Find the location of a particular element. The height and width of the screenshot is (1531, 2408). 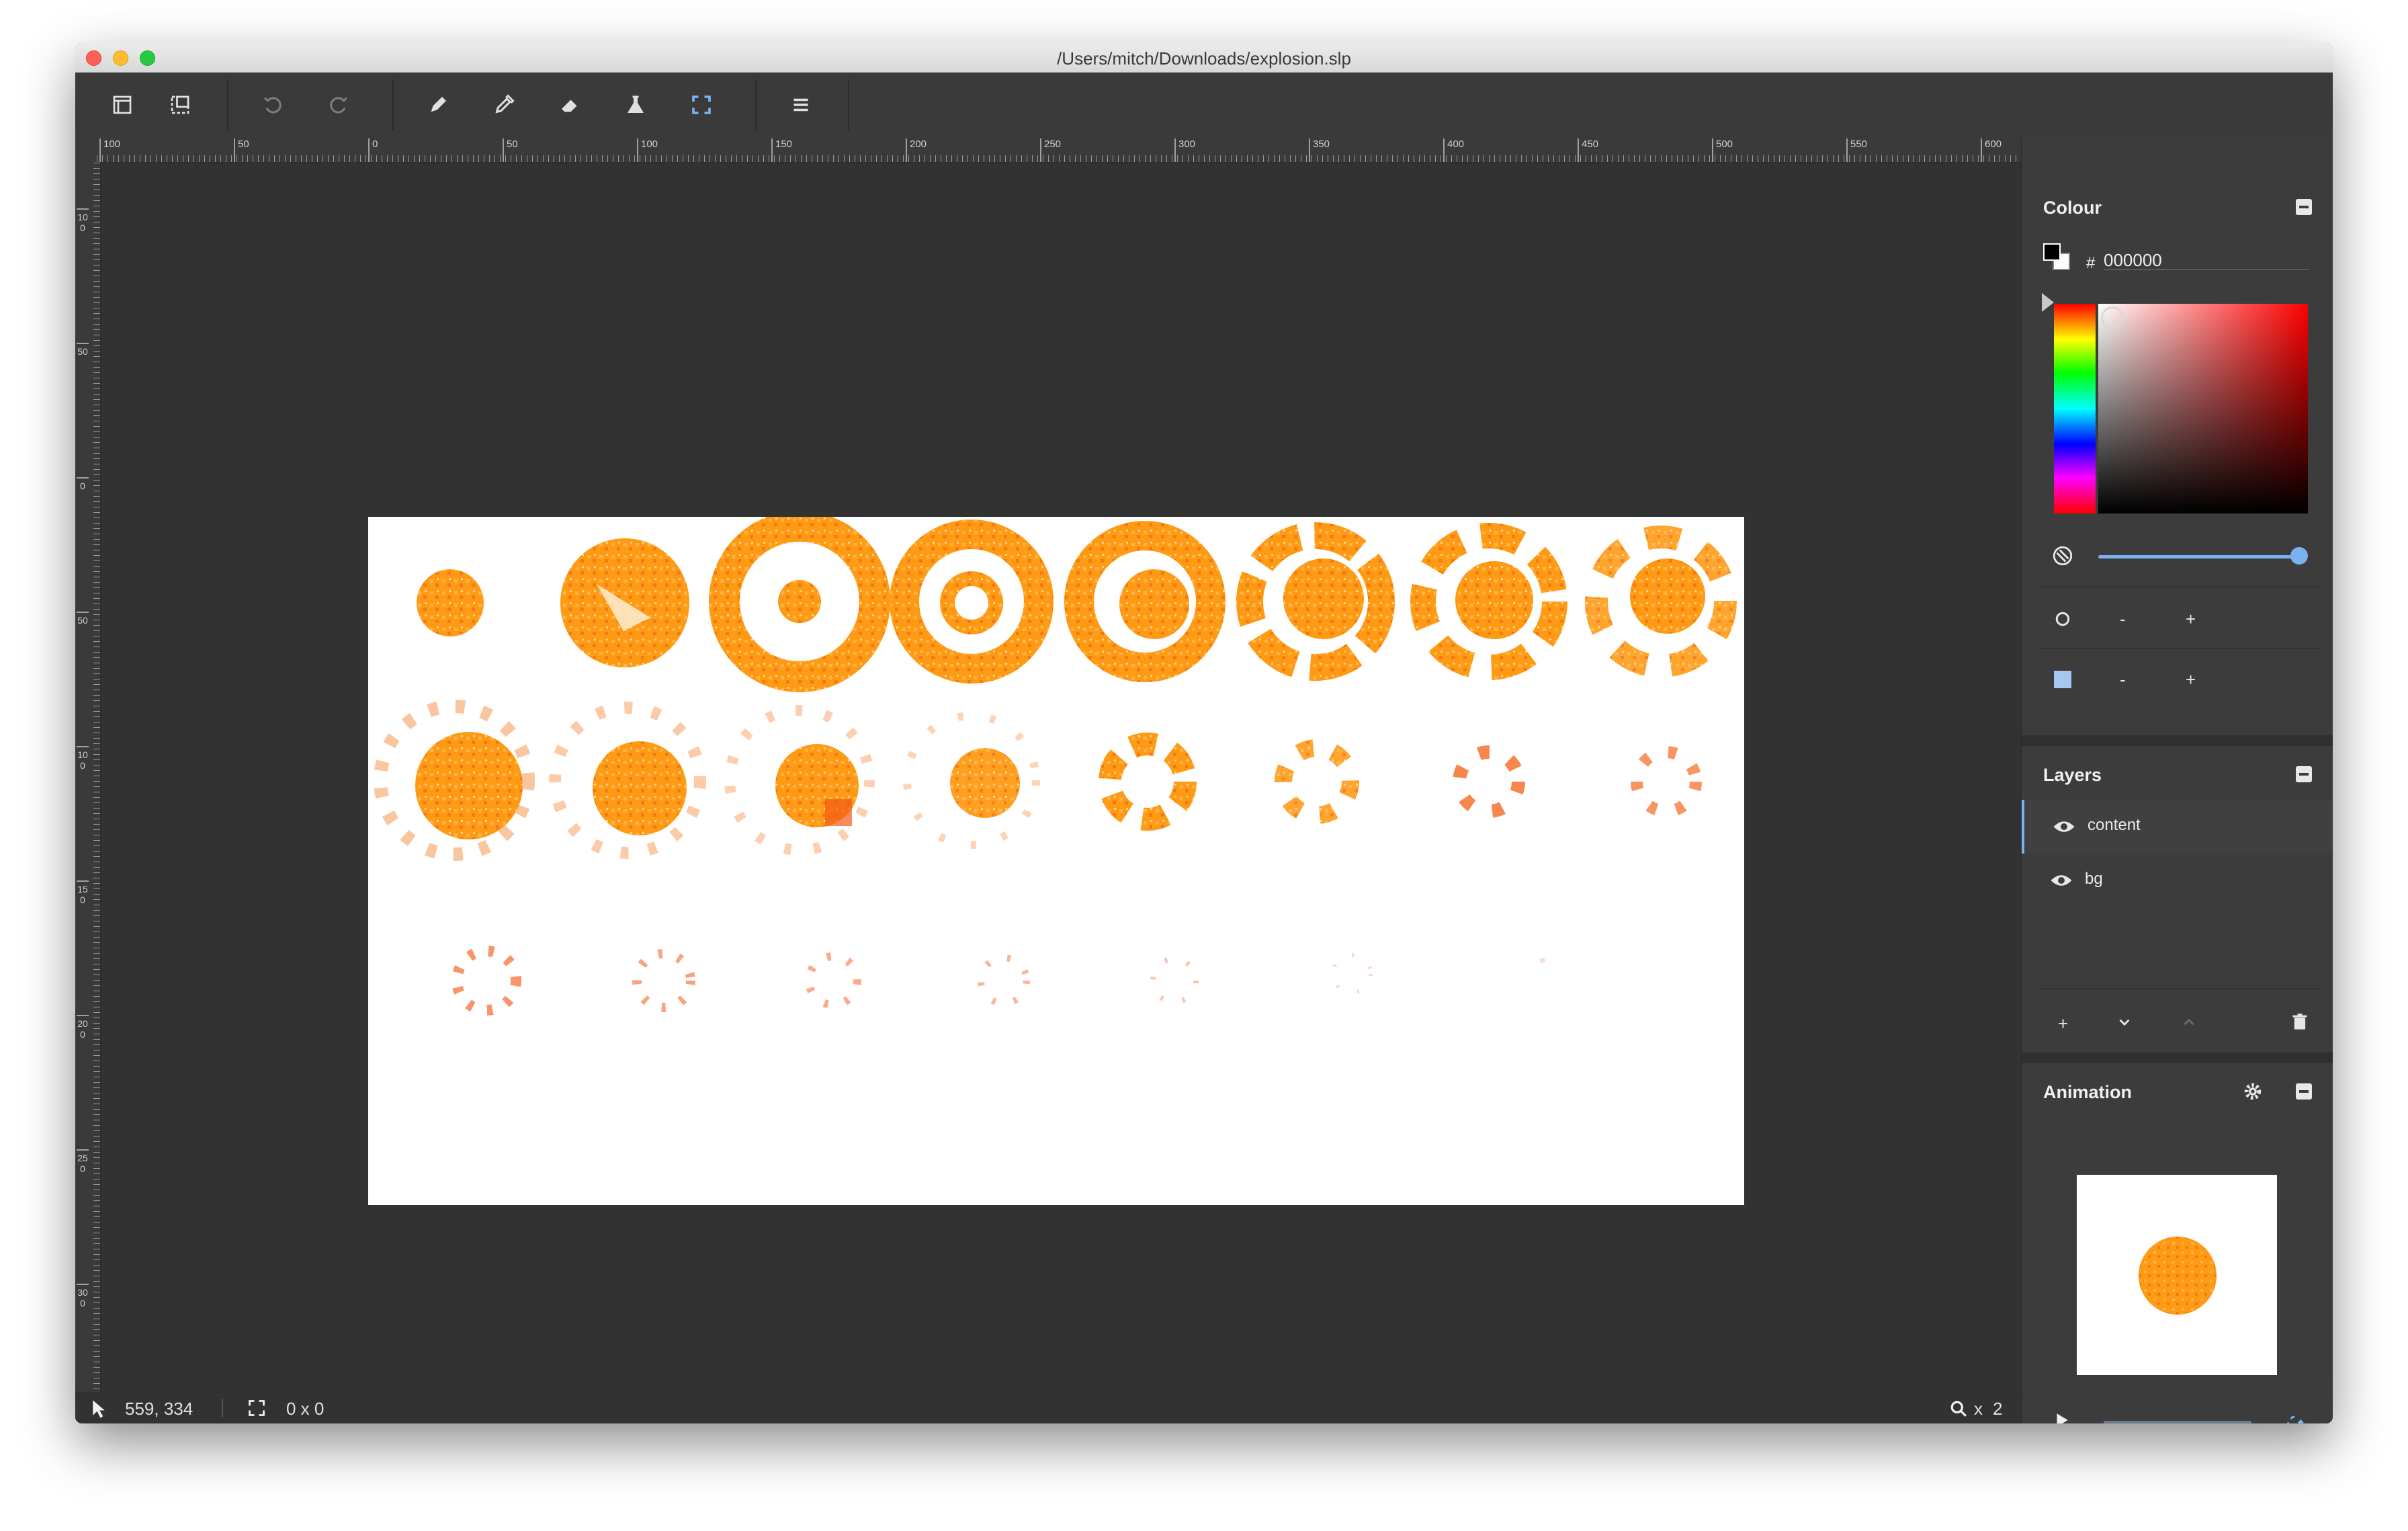

ruler-label: 400 is located at coordinates (1453, 150).